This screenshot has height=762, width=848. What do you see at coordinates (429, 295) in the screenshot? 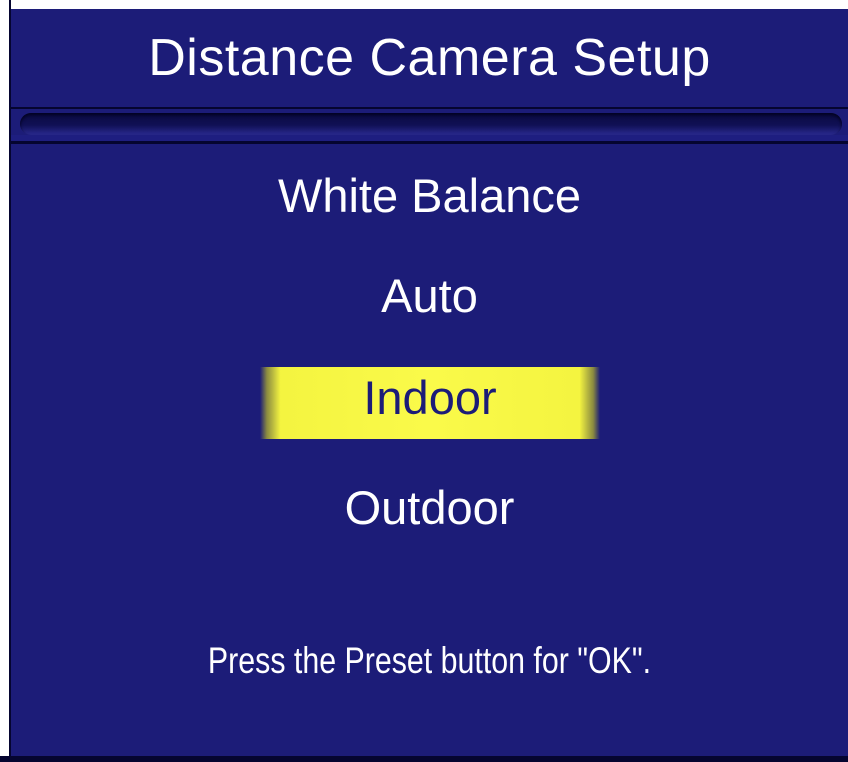
I see `option-auto: Auto` at bounding box center [429, 295].